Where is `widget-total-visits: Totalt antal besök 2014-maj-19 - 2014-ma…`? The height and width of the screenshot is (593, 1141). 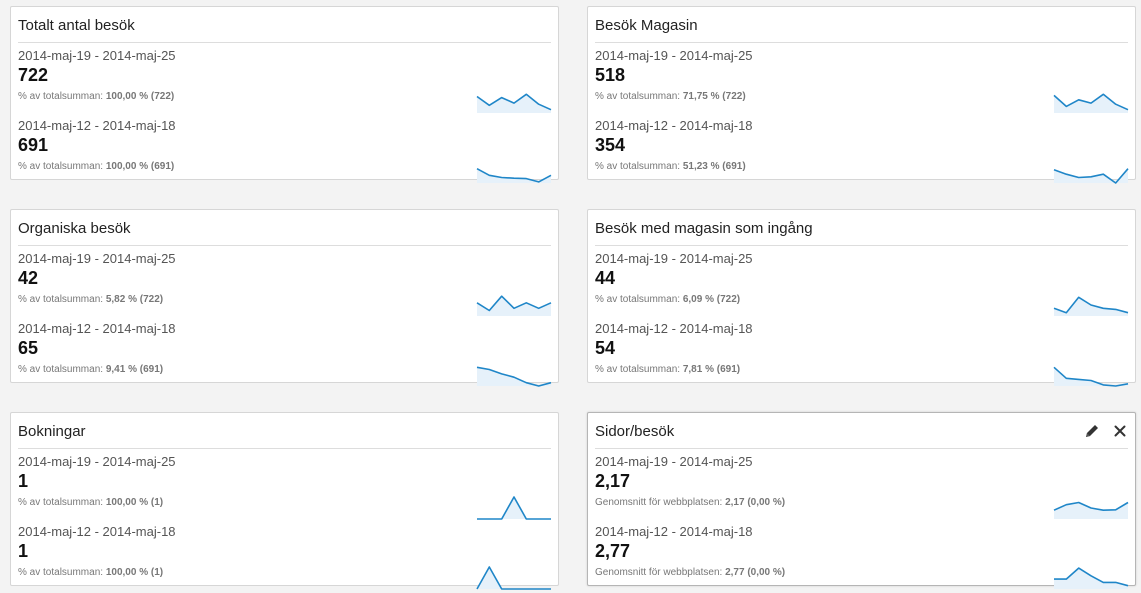 widget-total-visits: Totalt antal besök 2014-maj-19 - 2014-ma… is located at coordinates (284, 94).